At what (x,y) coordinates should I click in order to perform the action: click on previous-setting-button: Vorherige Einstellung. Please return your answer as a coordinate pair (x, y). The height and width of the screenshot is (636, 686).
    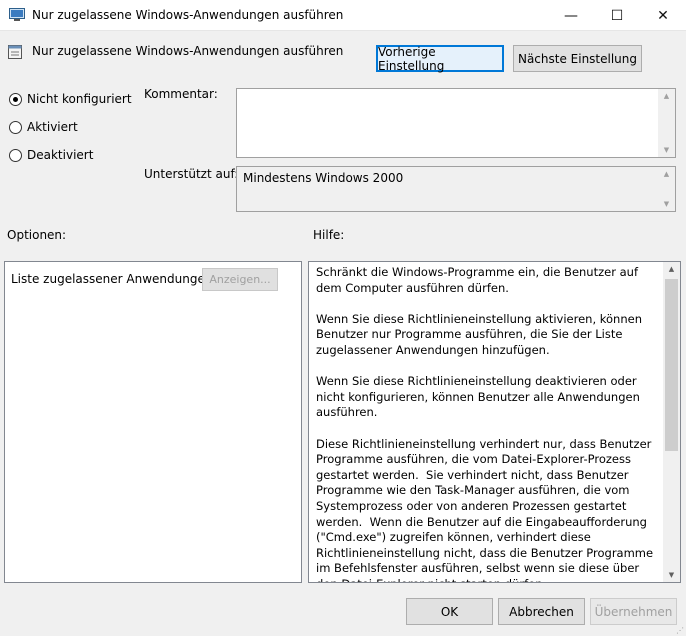
    Looking at the image, I should click on (440, 59).